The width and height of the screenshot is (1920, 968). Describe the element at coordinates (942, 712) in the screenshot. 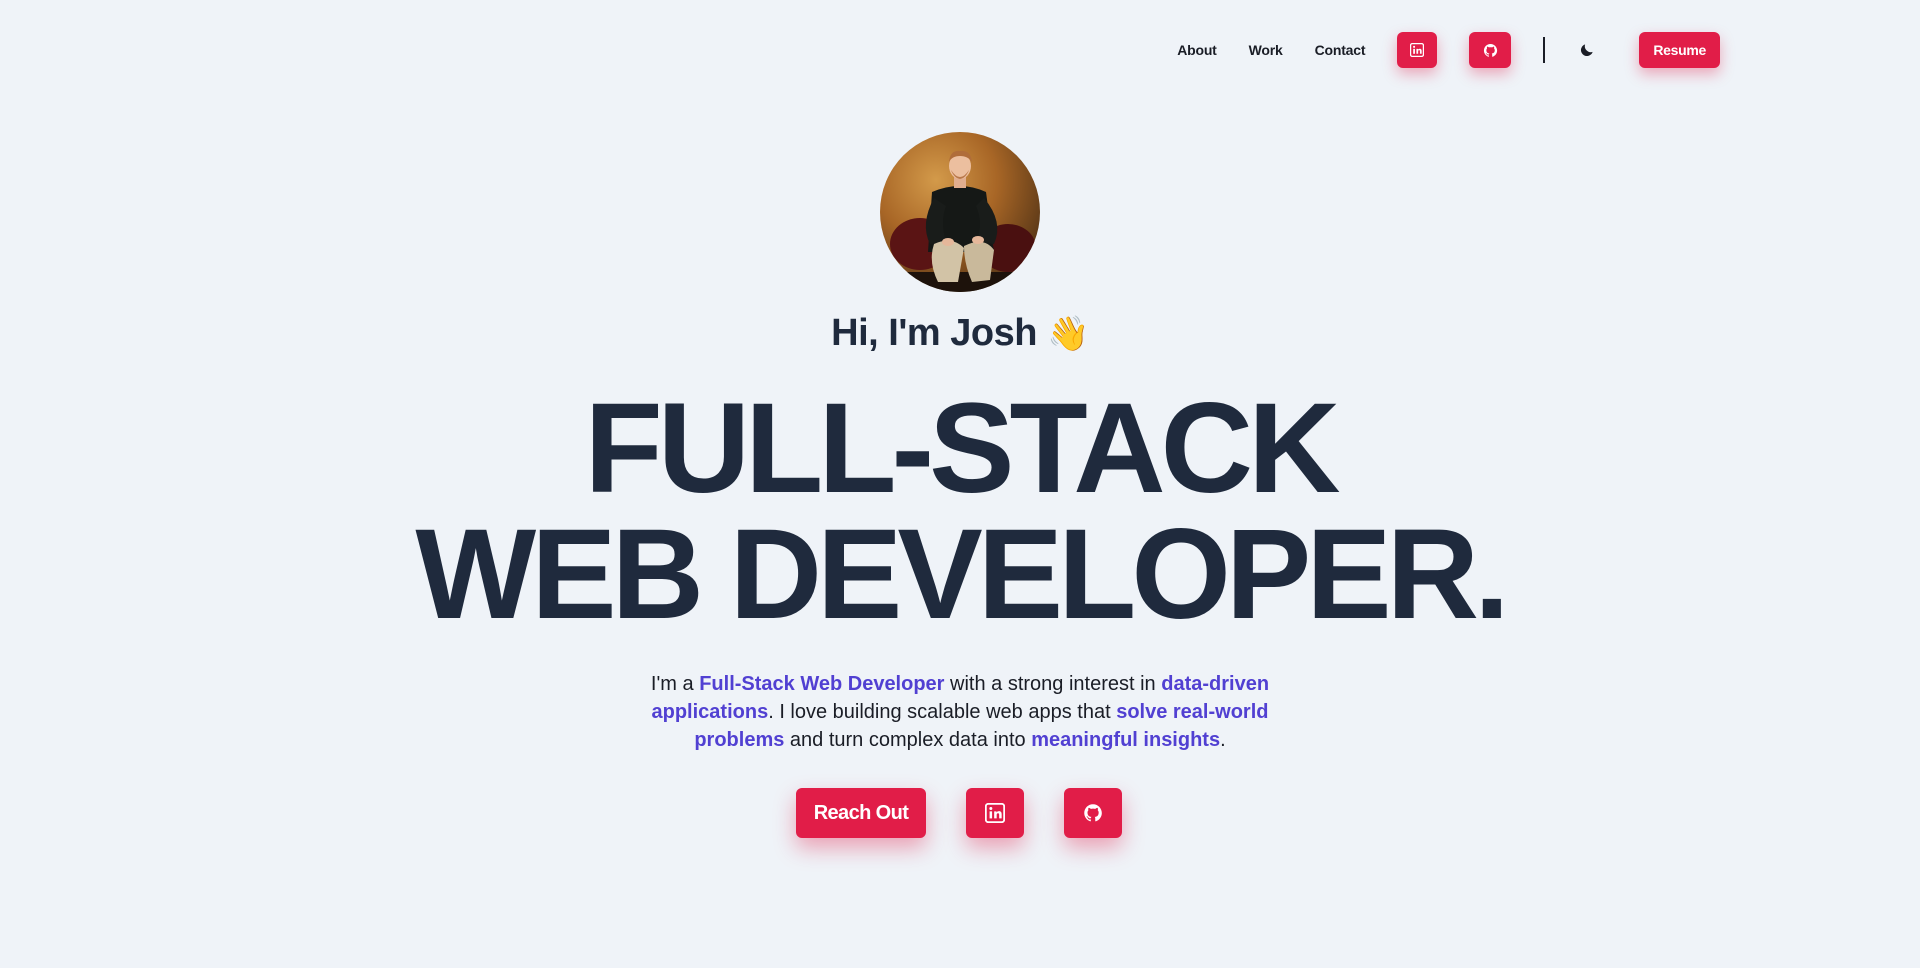

I see `intro-text-3: . I love building scalable web apps that` at that location.